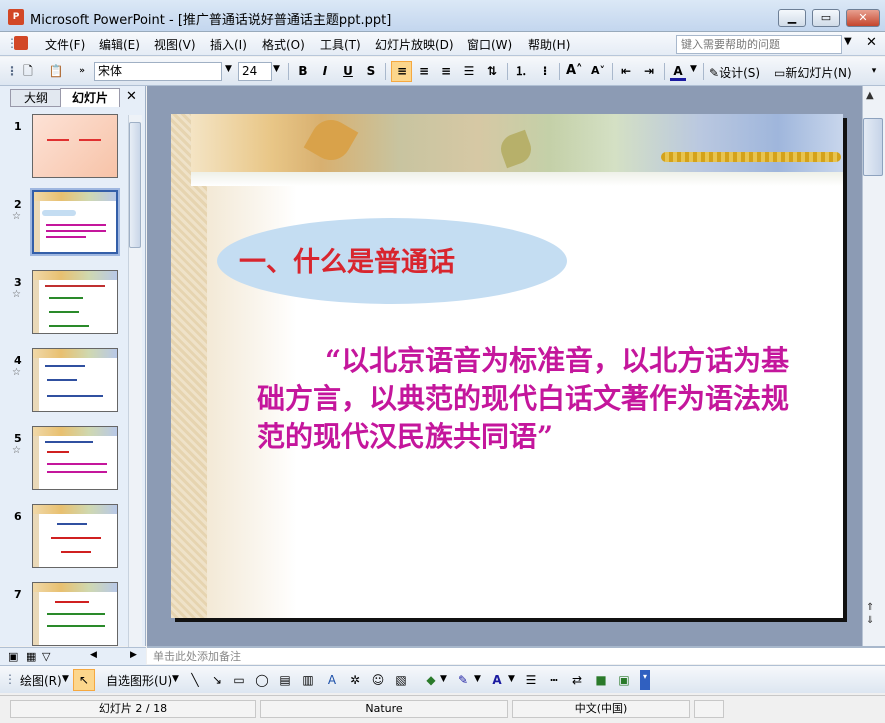 The height and width of the screenshot is (723, 885). Describe the element at coordinates (276, 69) in the screenshot. I see `font-size-dropdown-icon: ▼` at that location.